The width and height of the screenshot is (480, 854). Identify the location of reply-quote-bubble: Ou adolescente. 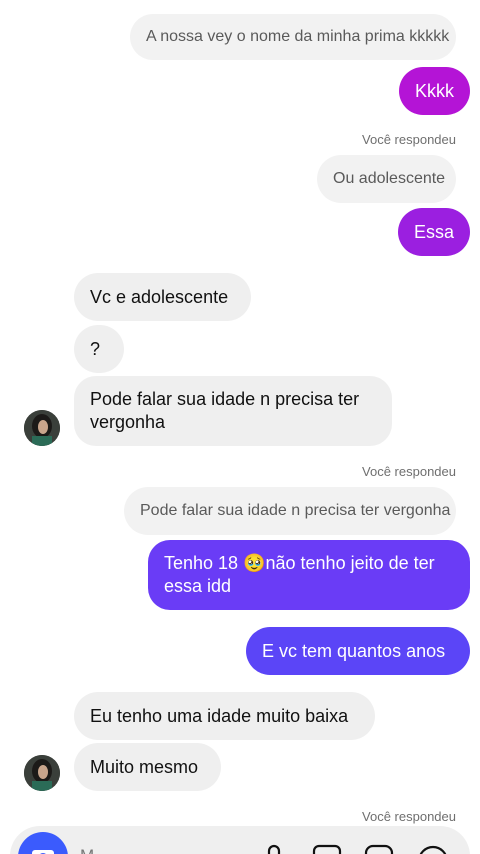
(386, 179).